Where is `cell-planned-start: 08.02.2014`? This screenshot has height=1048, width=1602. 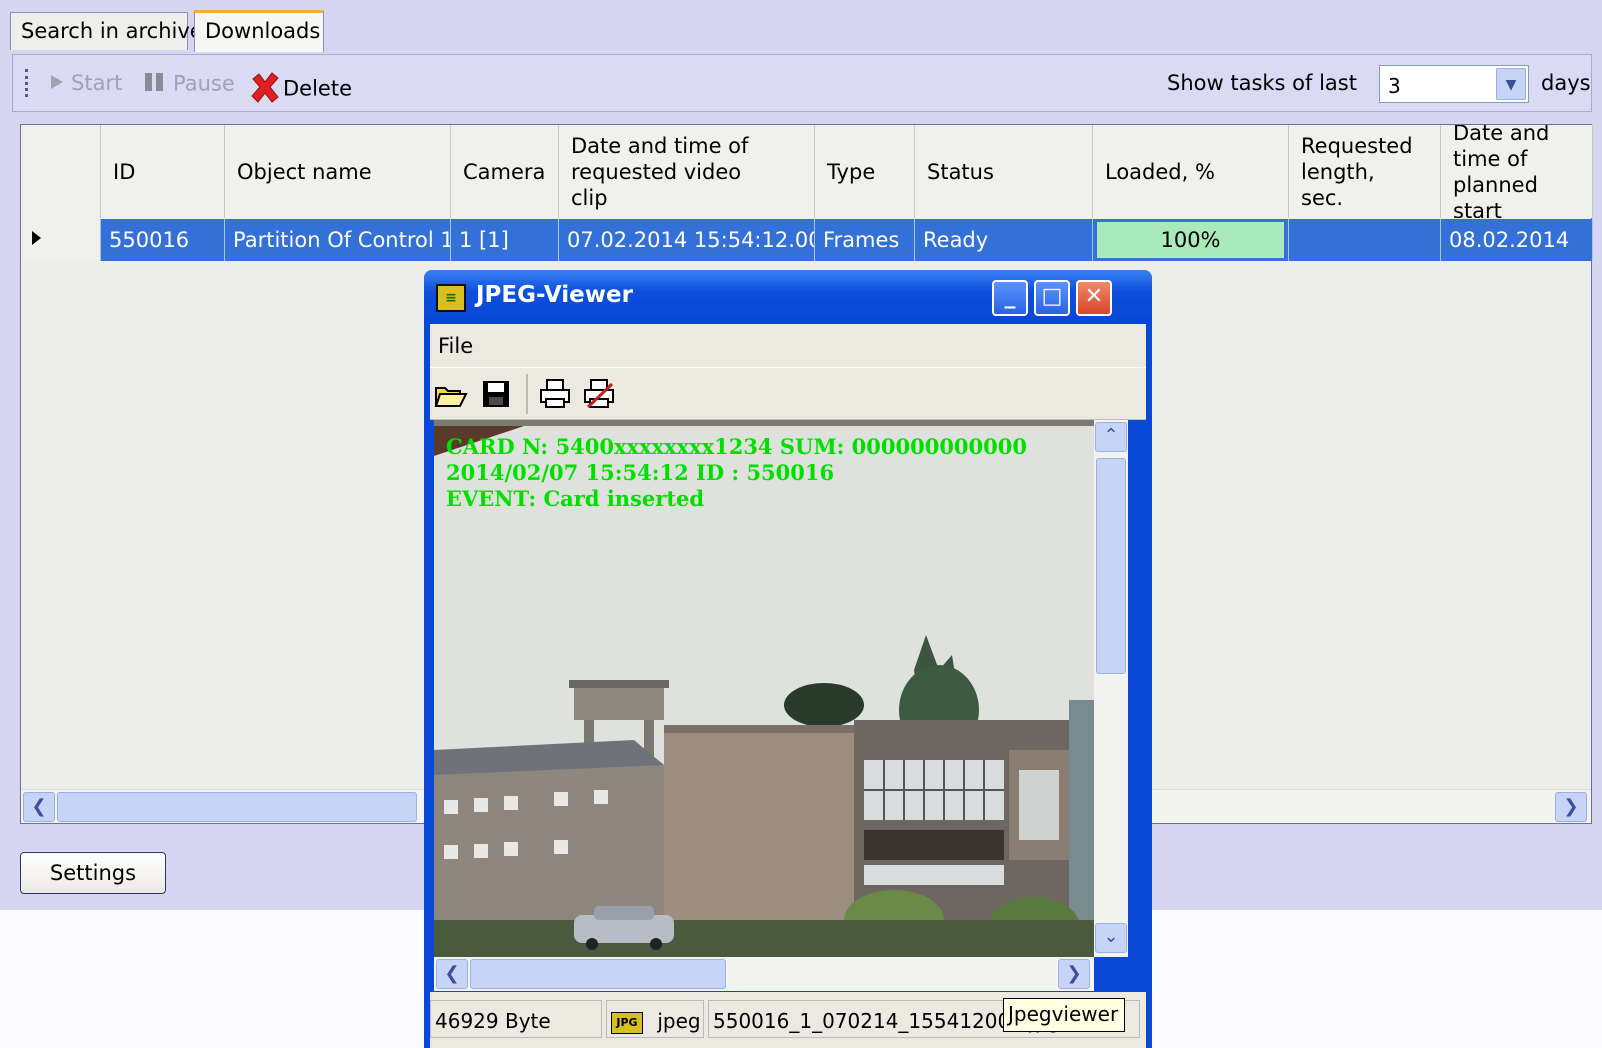
cell-planned-start: 08.02.2014 is located at coordinates (1517, 240).